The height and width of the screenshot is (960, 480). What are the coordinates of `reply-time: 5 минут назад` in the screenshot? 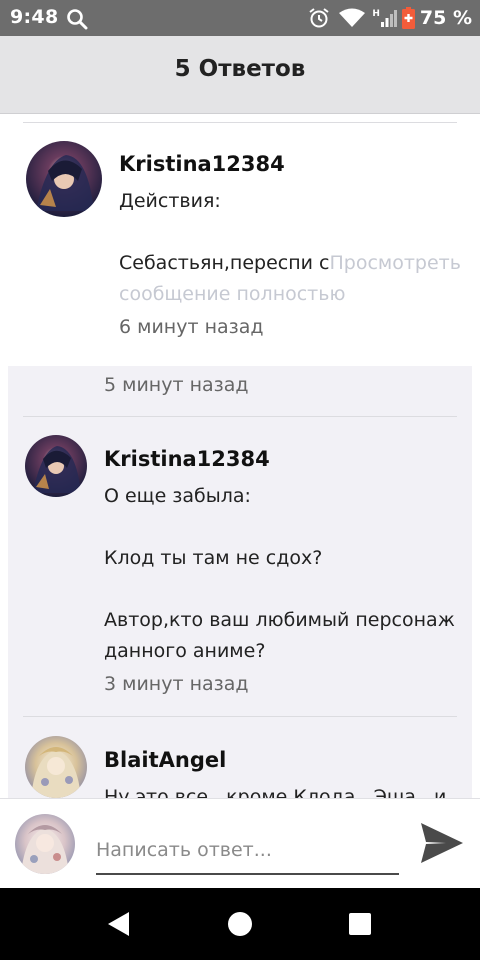 It's located at (176, 385).